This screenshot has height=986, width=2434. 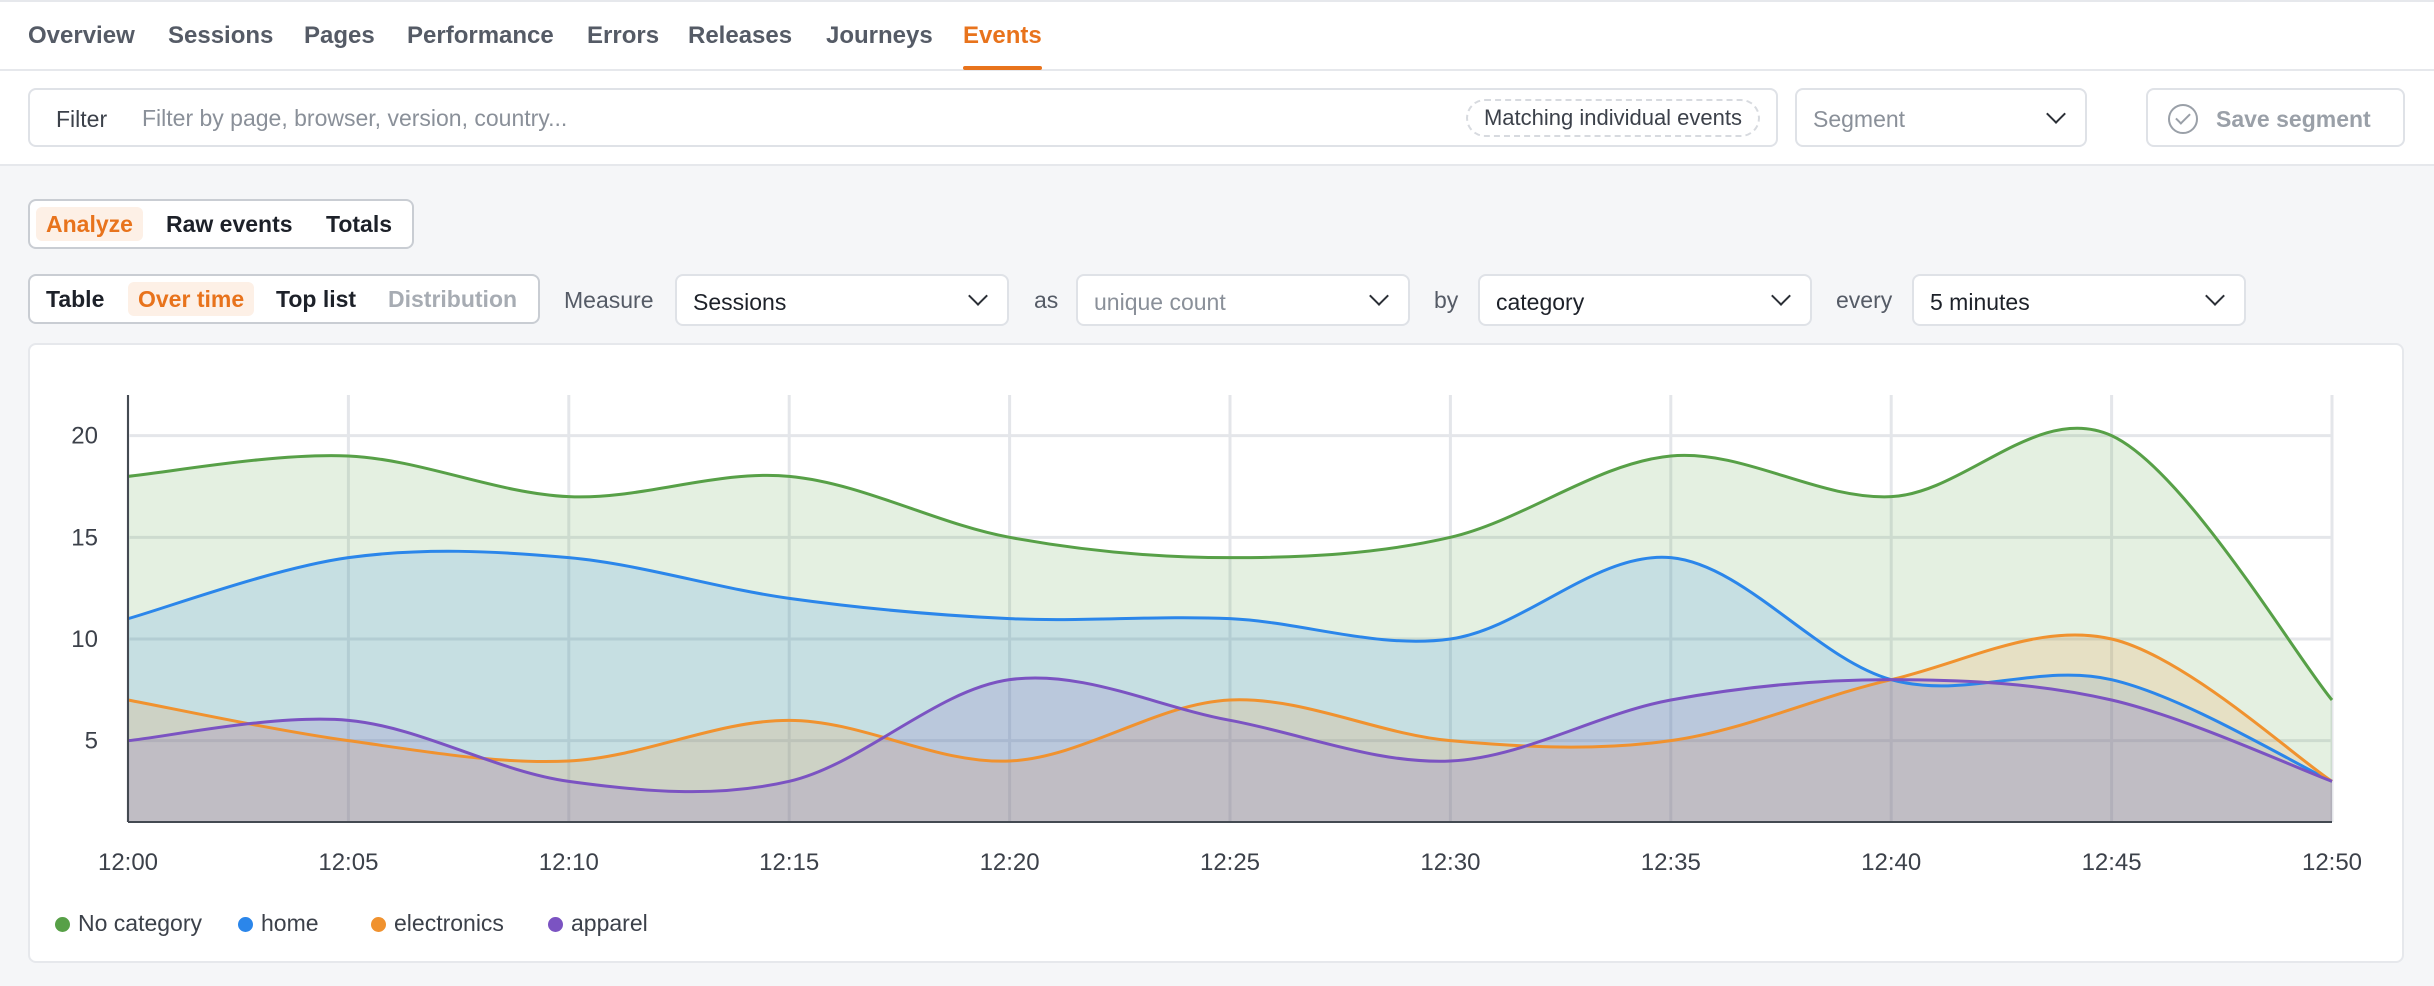 I want to click on interval-select: 5 minutes, so click(x=2079, y=300).